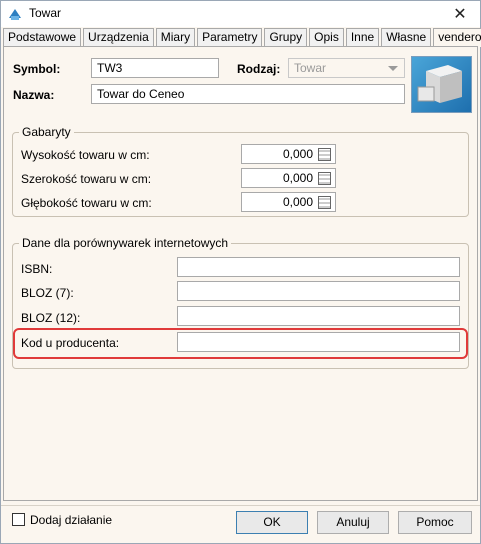  I want to click on tab-urzadzenia: Urządzenia, so click(118, 37).